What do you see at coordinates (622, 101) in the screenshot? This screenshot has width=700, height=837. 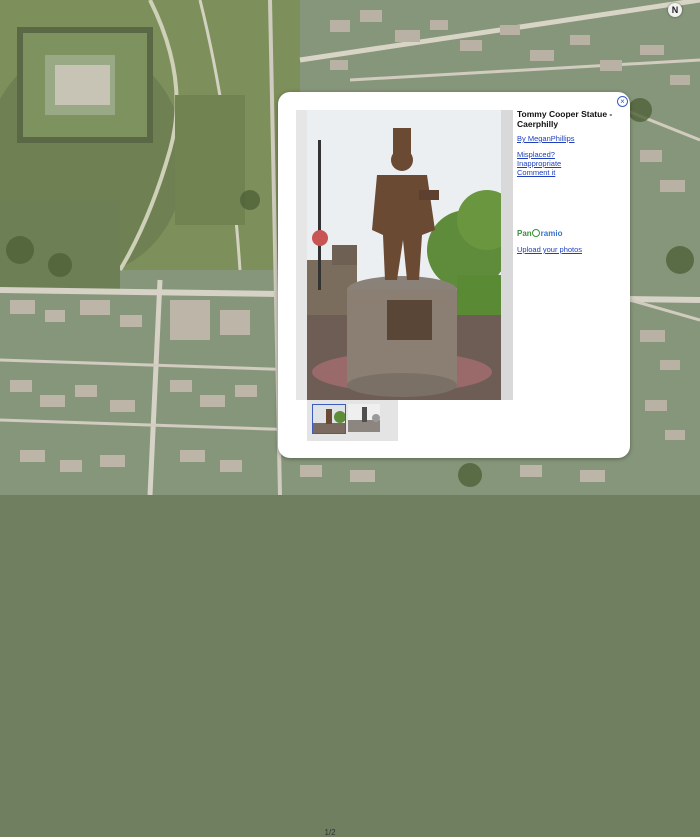 I see `close-icon: ×` at bounding box center [622, 101].